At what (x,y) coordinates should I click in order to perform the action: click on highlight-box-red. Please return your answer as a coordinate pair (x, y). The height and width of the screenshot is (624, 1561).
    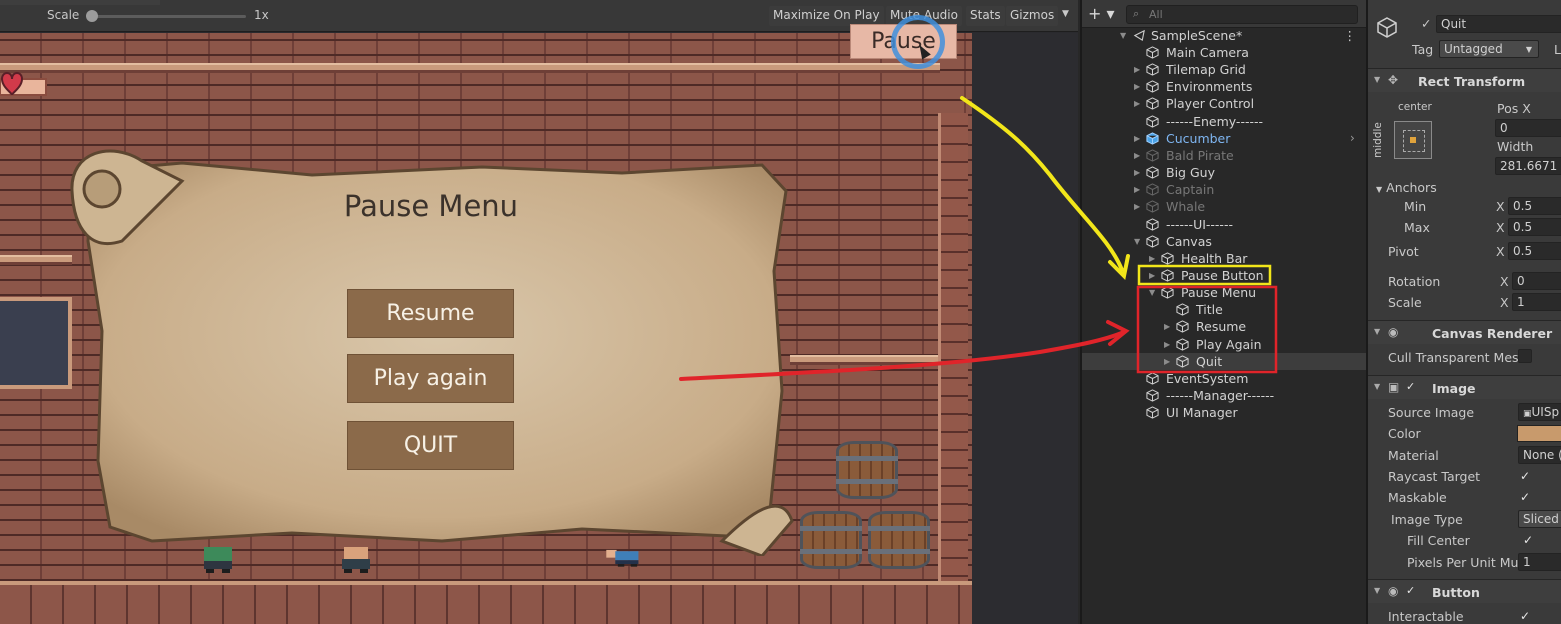
    Looking at the image, I should click on (1207, 329).